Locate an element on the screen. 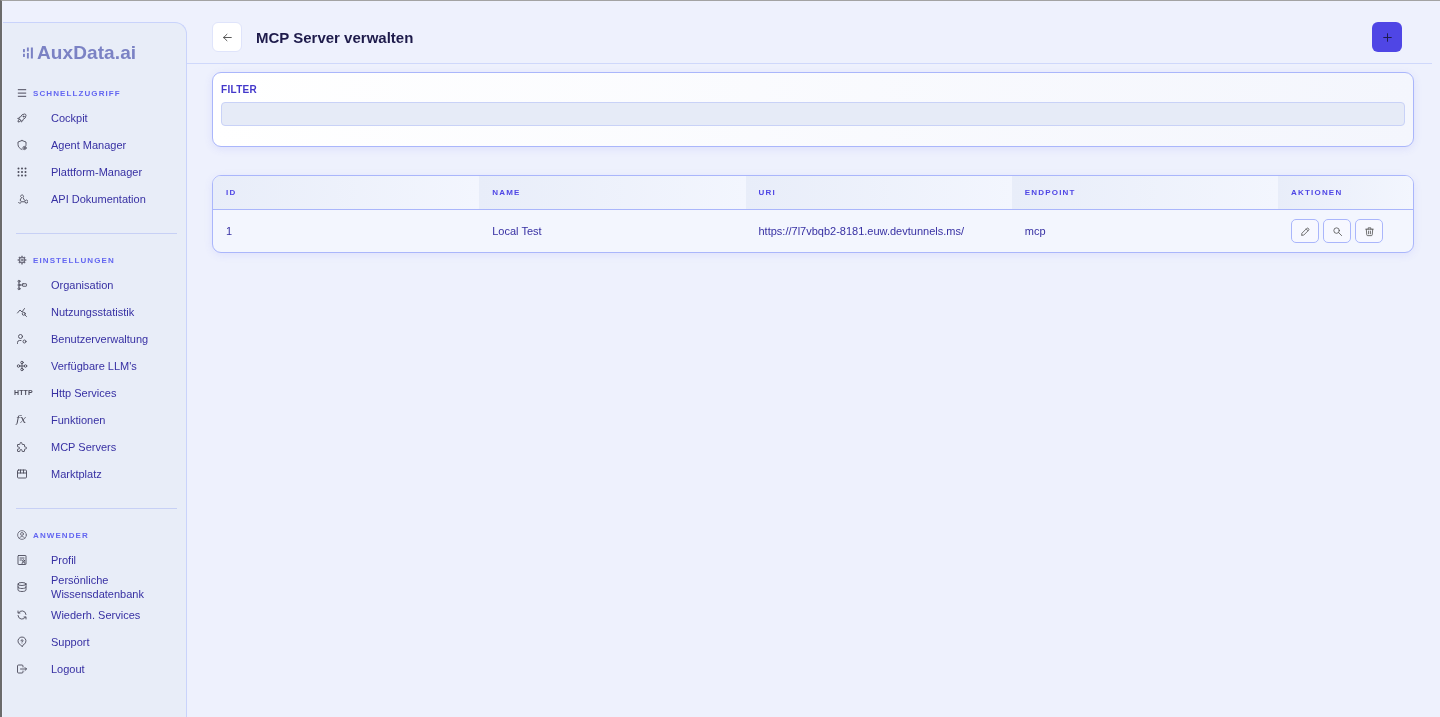 This screenshot has height=717, width=1440. nav-item: Cockpit is located at coordinates (95, 117).